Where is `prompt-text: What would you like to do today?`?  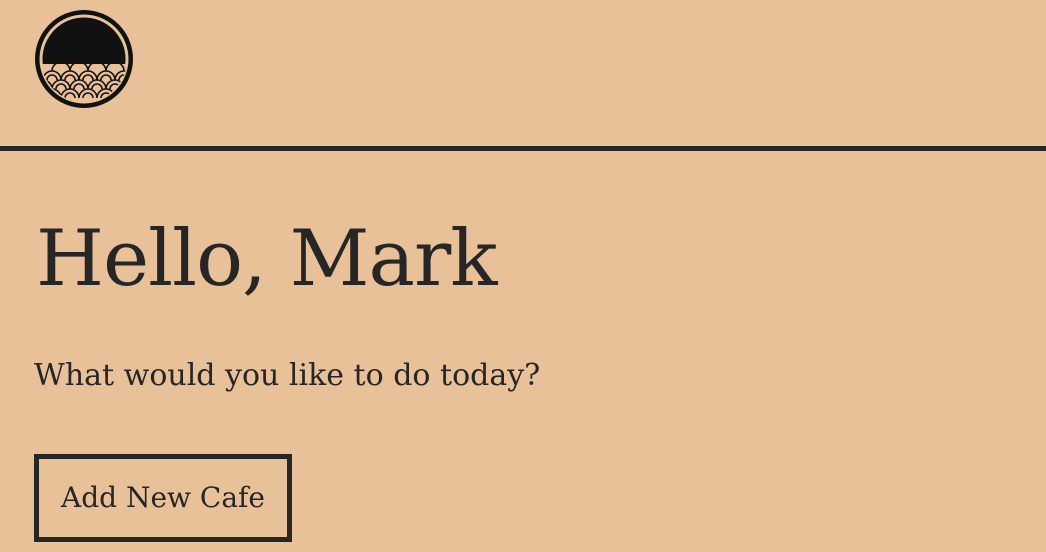
prompt-text: What would you like to do today? is located at coordinates (287, 375).